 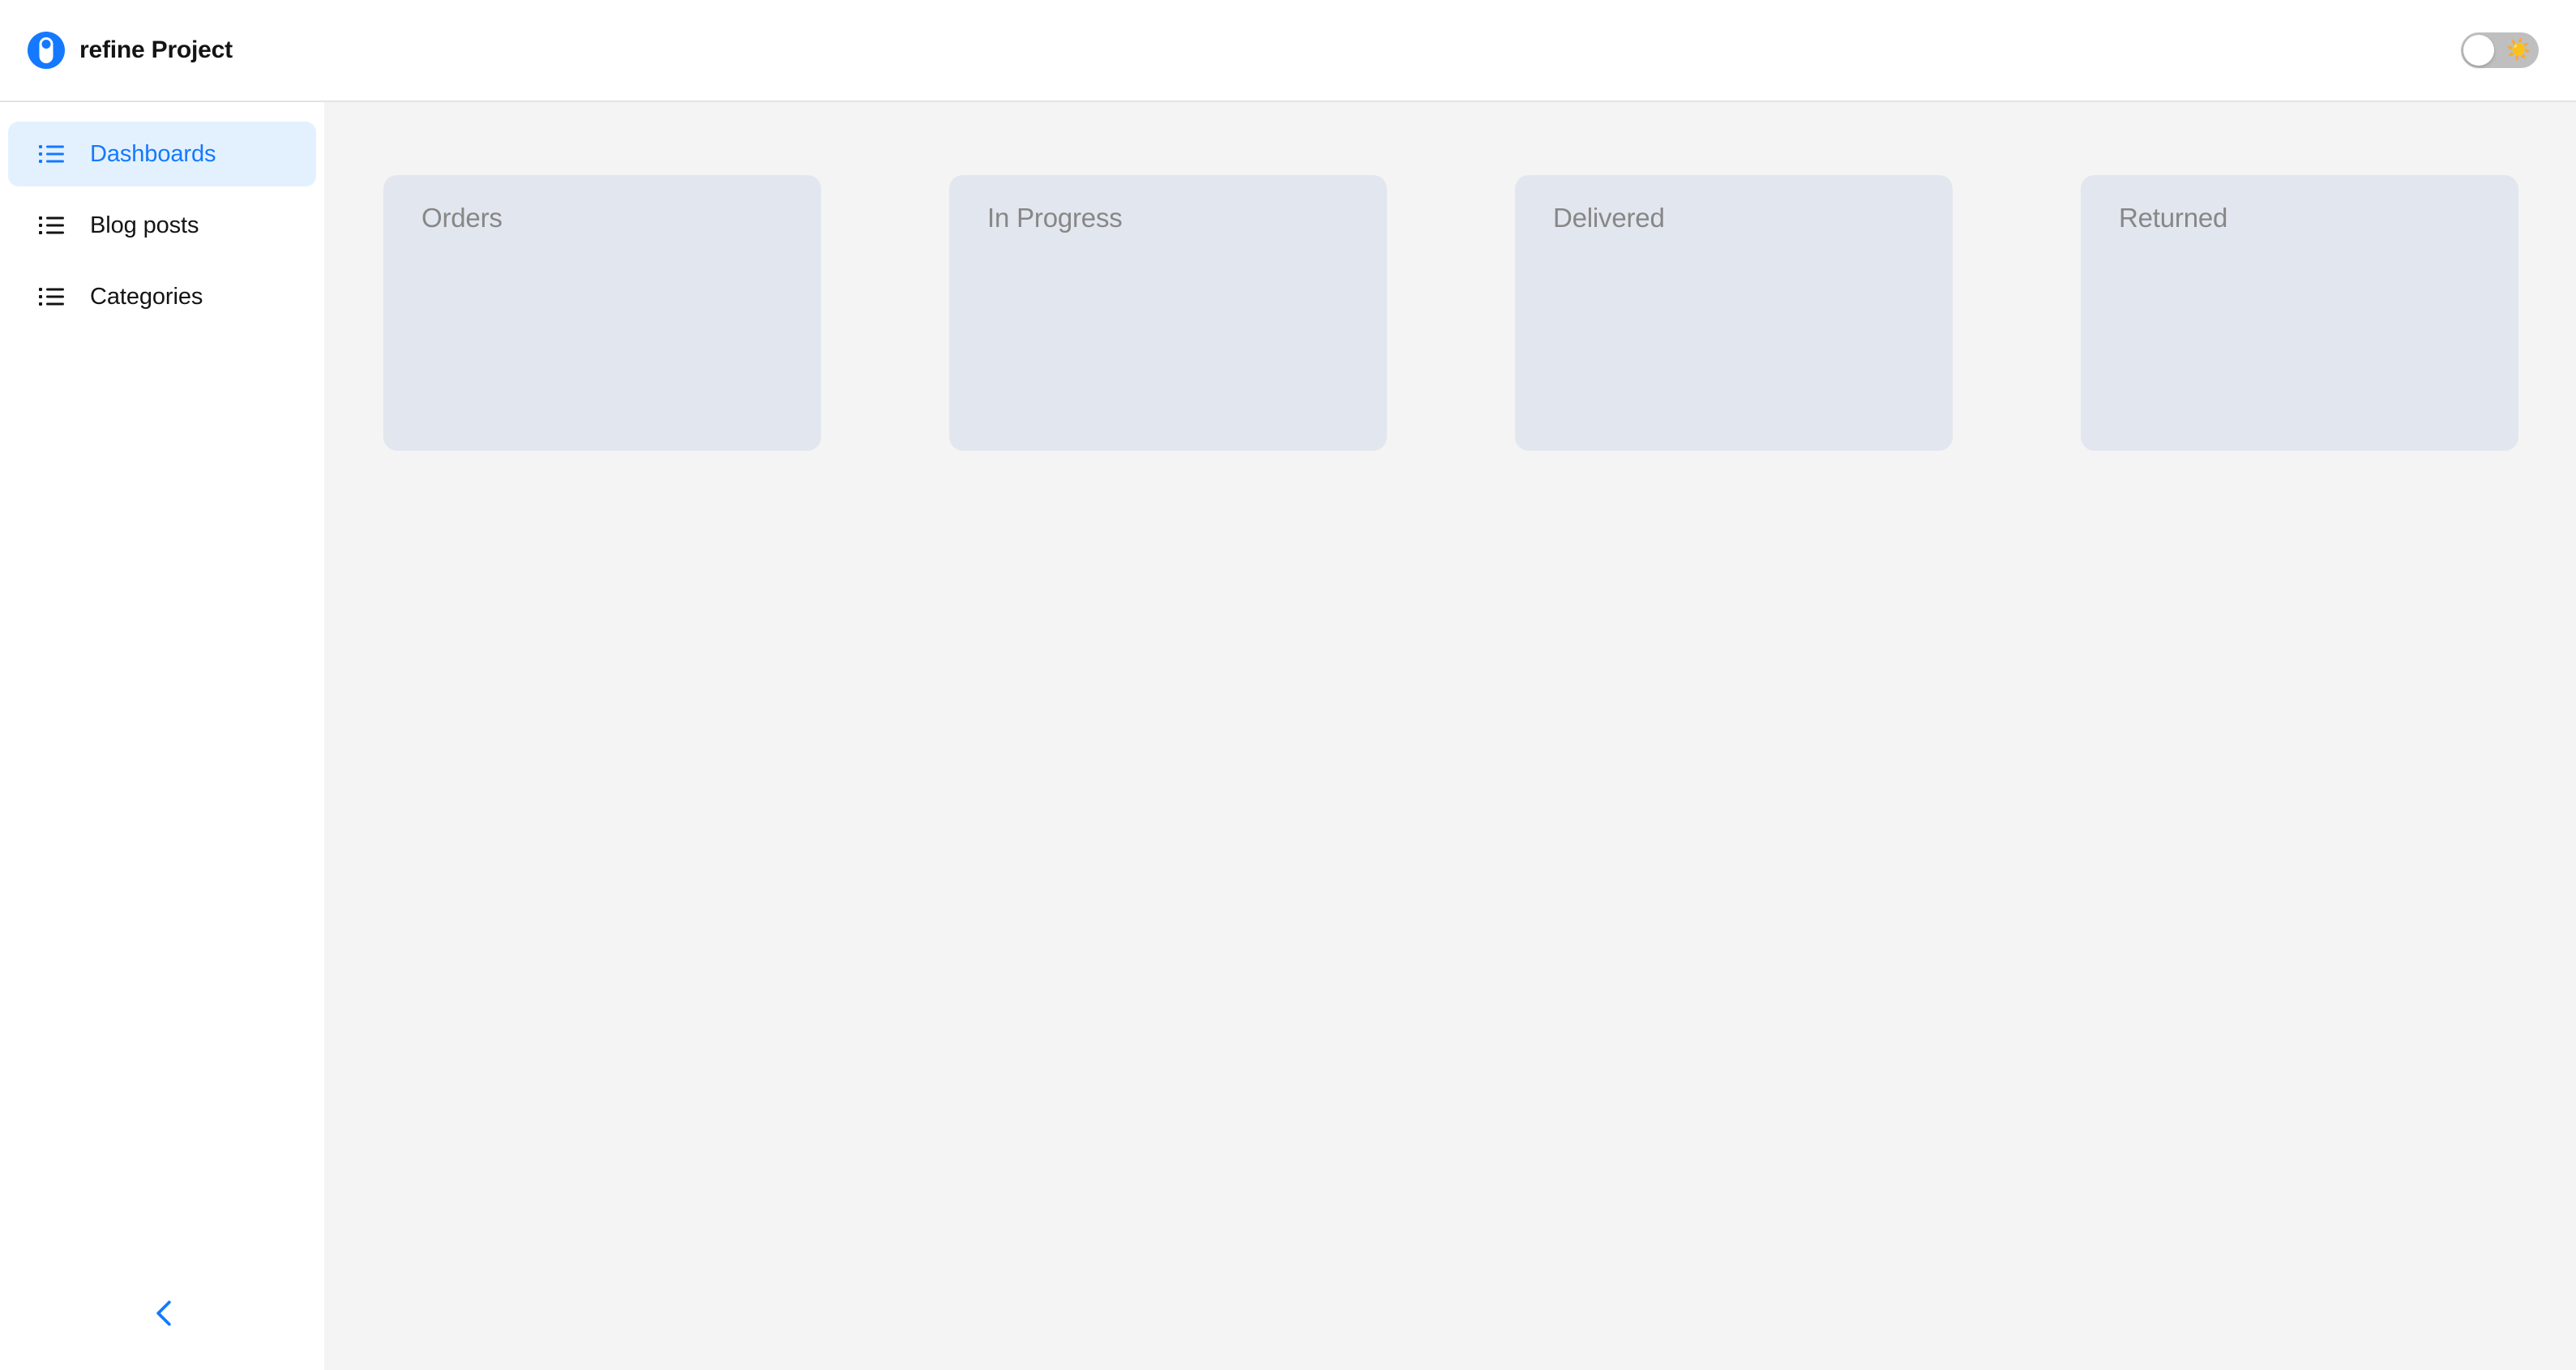 I want to click on stat-card-title: Orders, so click(x=462, y=218).